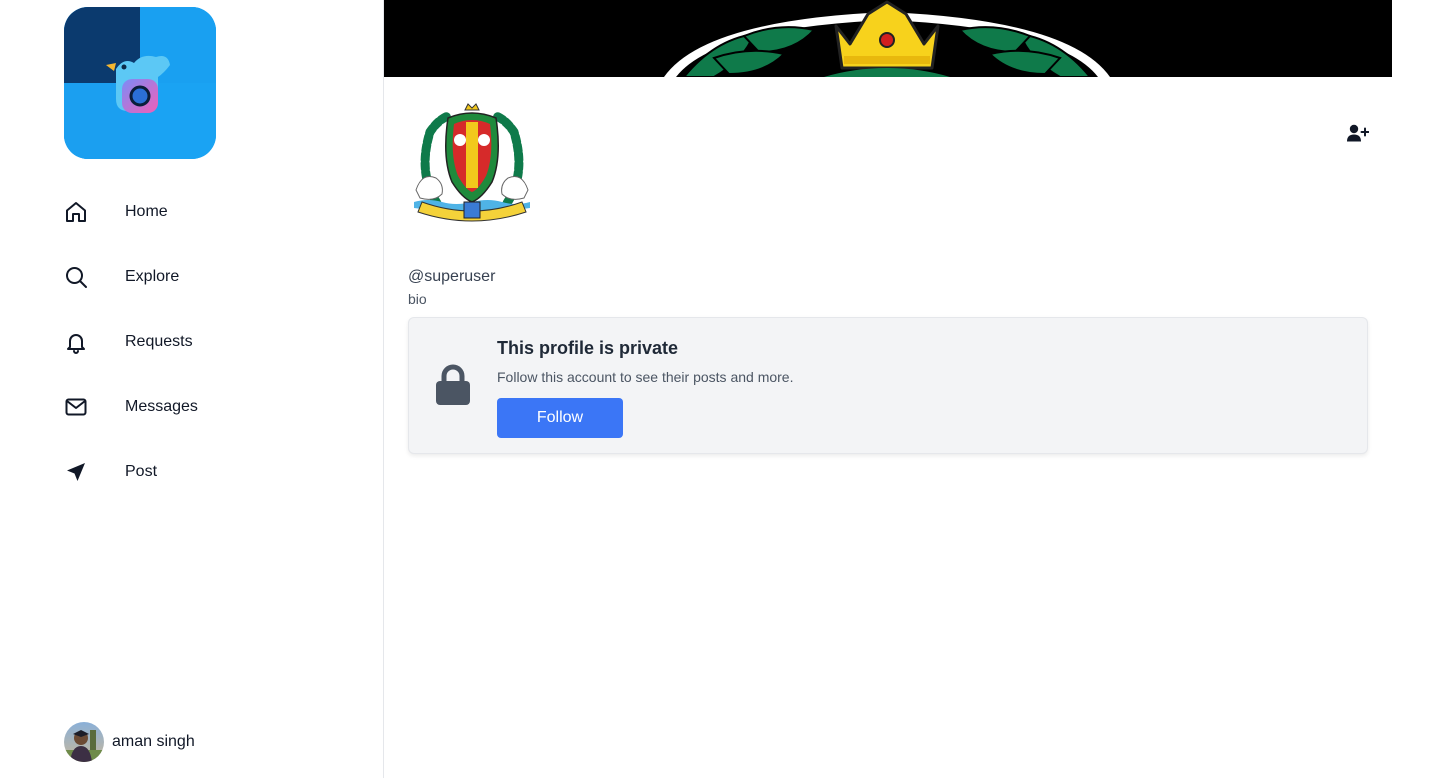 The width and height of the screenshot is (1440, 778). What do you see at coordinates (214, 276) in the screenshot?
I see `nav-item-explore: Explore` at bounding box center [214, 276].